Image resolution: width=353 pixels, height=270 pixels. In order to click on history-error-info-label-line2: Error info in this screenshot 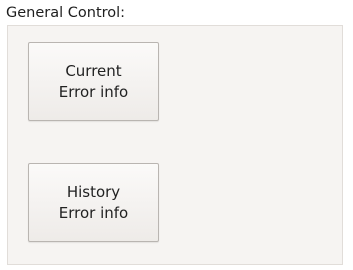, I will do `click(93, 212)`.